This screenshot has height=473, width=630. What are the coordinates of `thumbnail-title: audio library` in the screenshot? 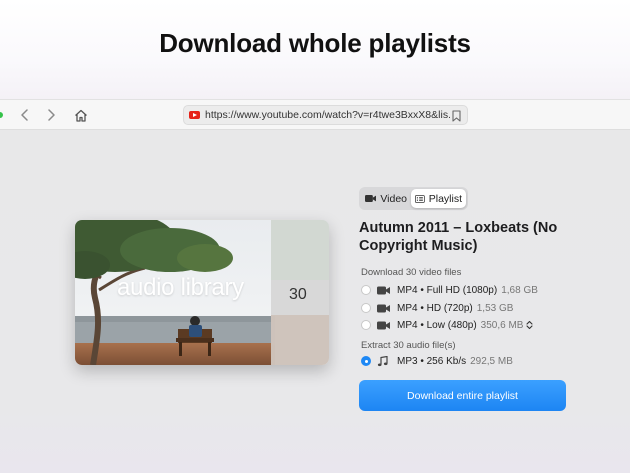 It's located at (180, 287).